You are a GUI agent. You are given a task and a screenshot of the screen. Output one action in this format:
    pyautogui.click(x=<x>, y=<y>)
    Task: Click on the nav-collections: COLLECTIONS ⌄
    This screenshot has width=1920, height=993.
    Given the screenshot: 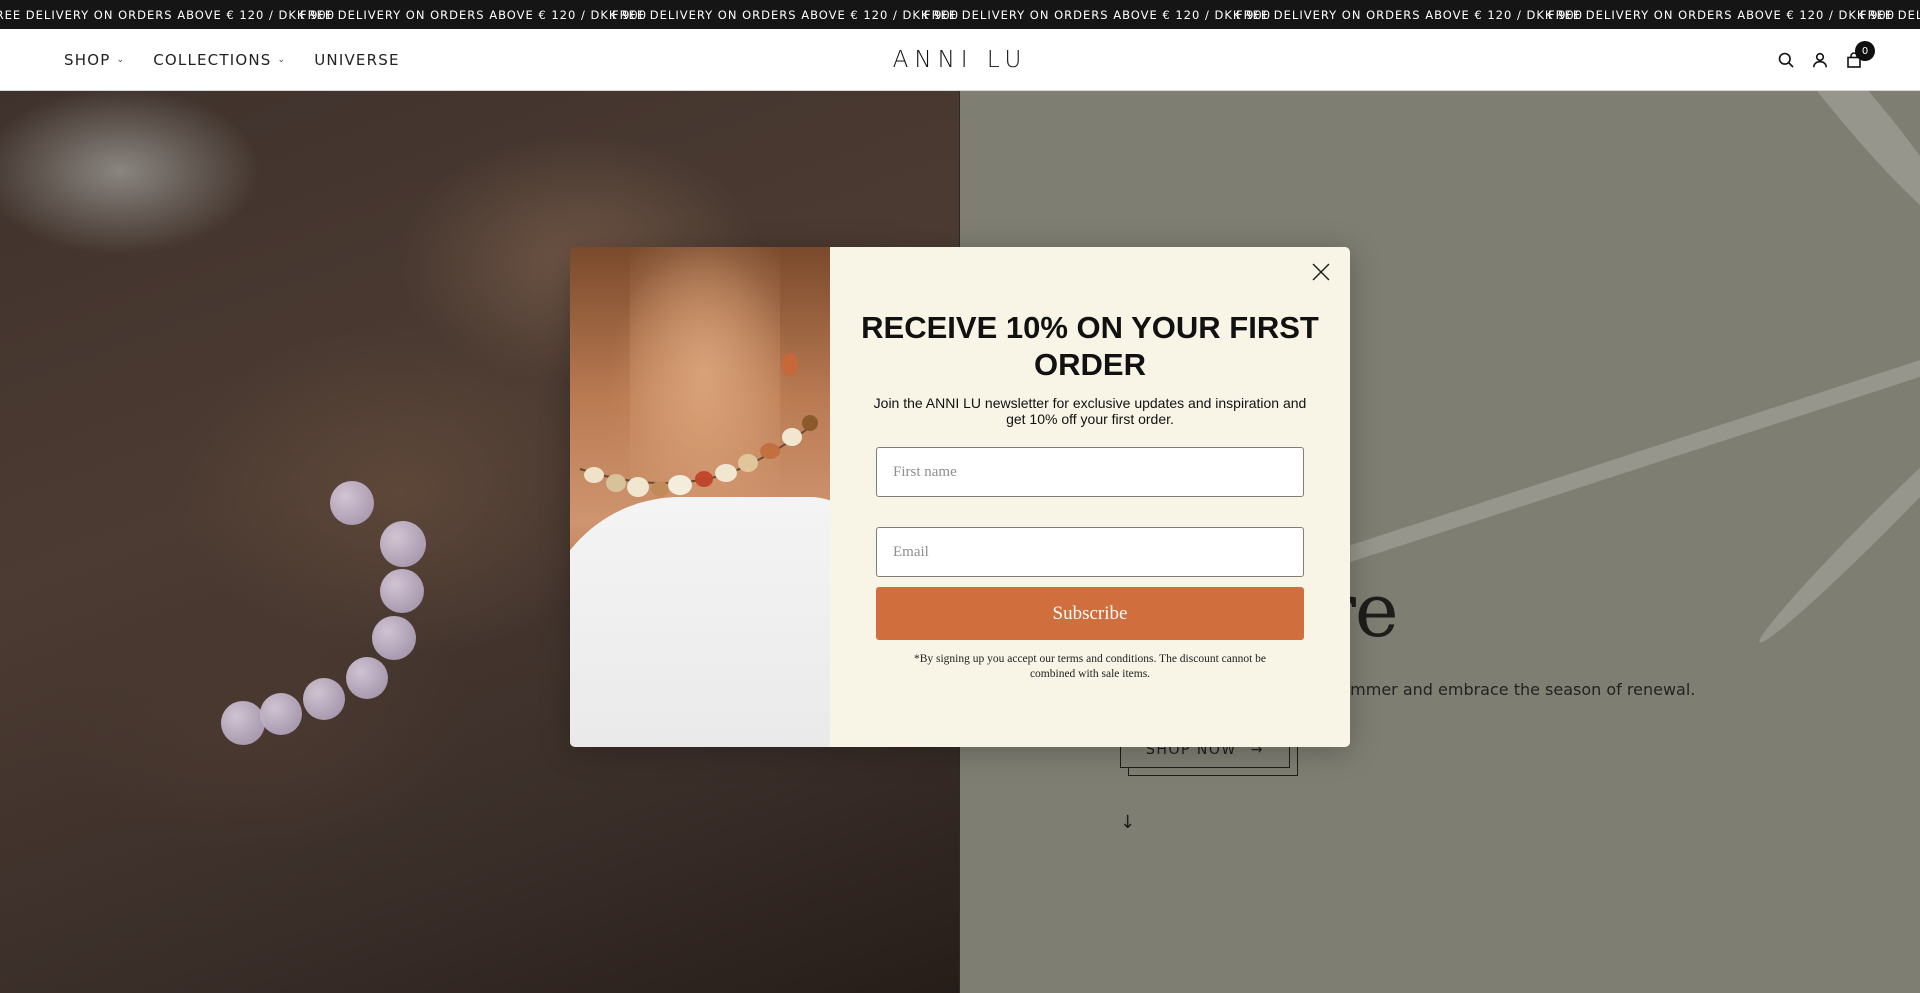 What is the action you would take?
    pyautogui.click(x=219, y=60)
    